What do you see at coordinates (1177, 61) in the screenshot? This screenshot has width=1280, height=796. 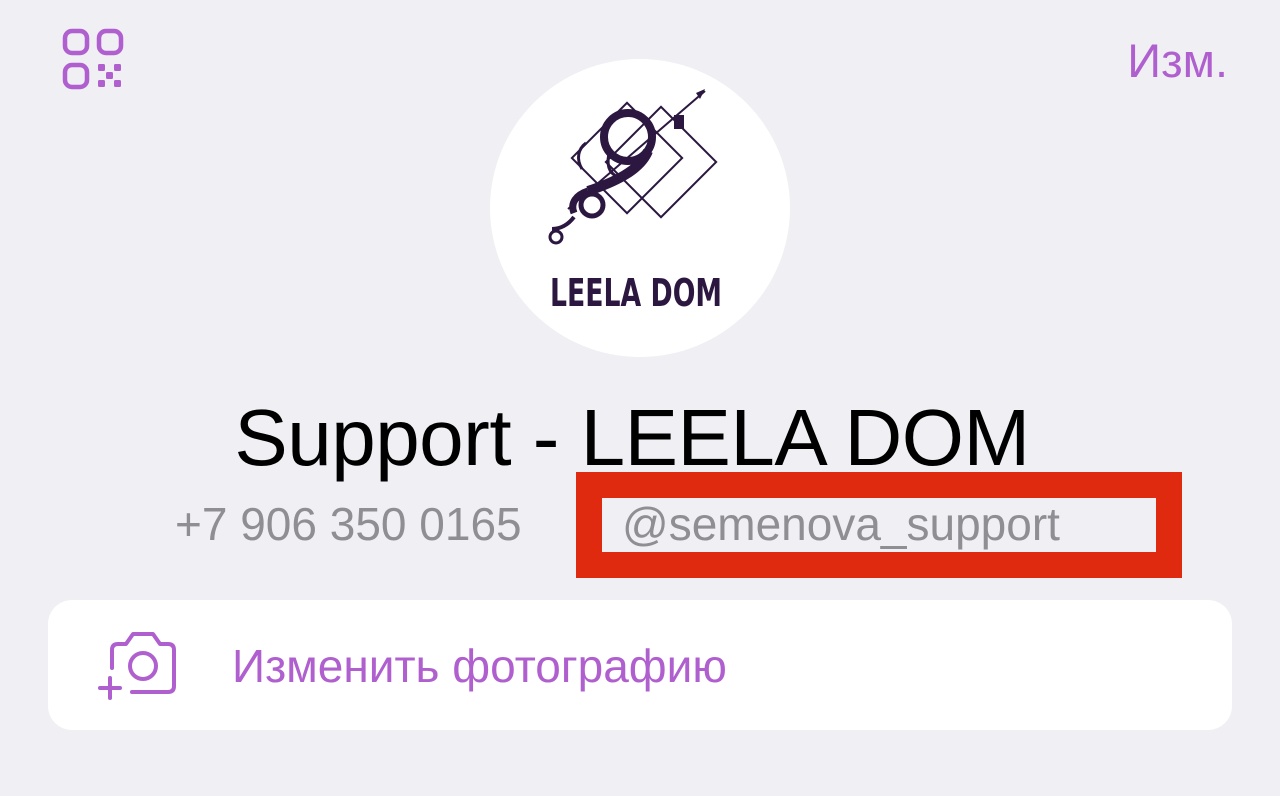 I see `edit-button: Изм.` at bounding box center [1177, 61].